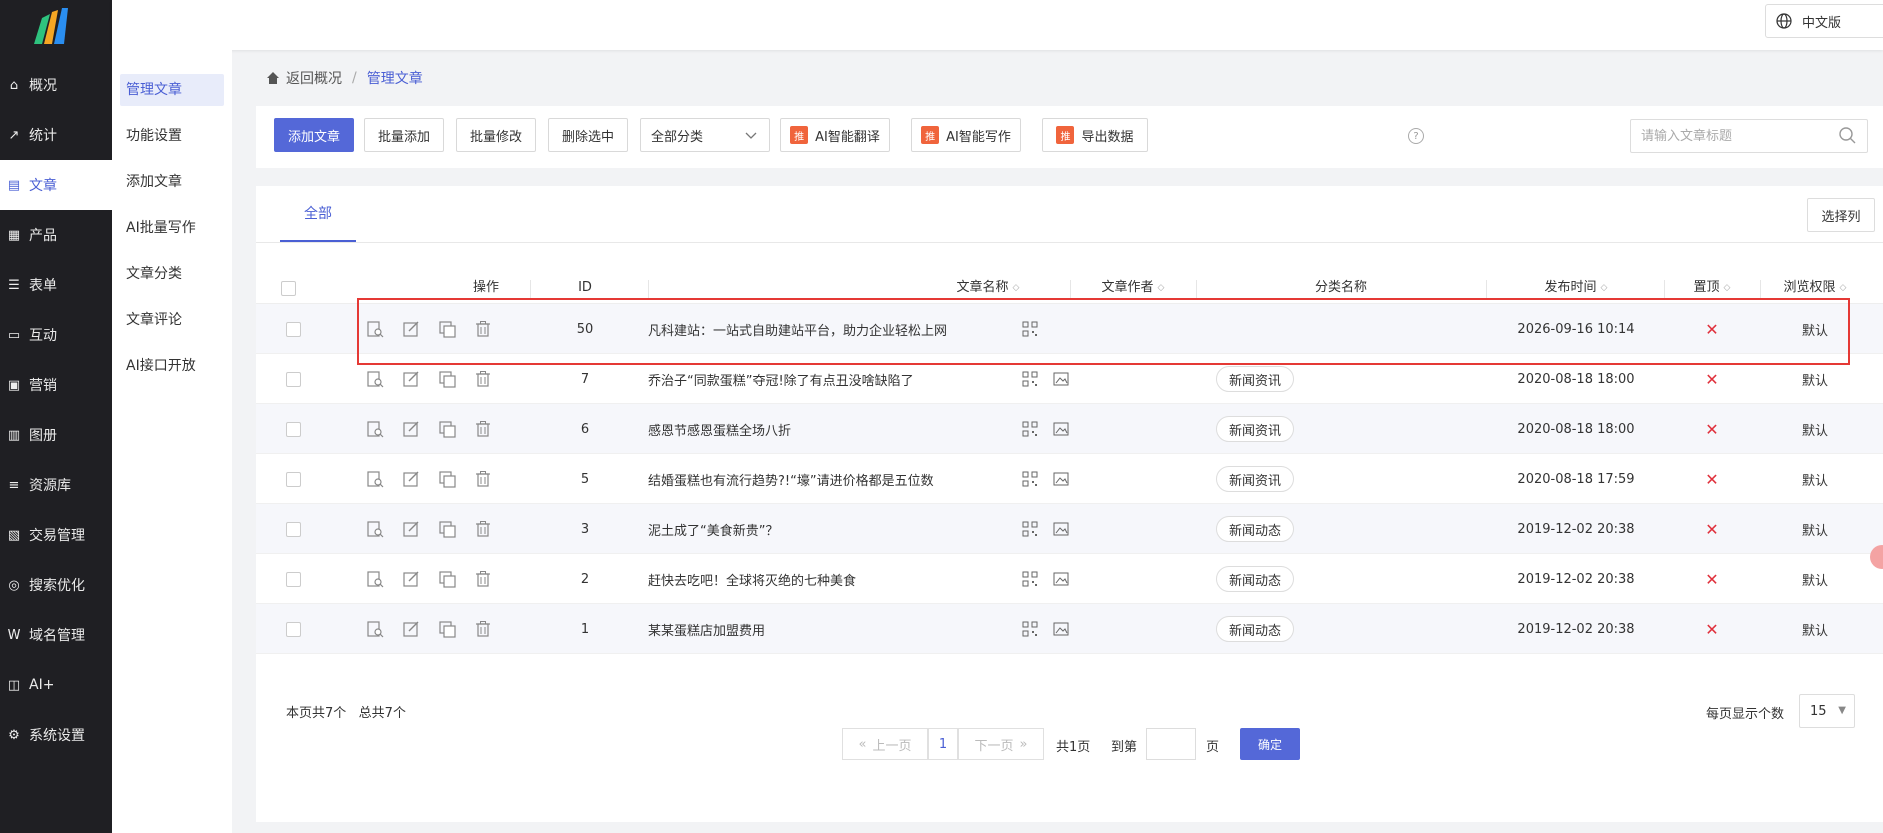  I want to click on row-title-link: 凡科建站：一站式自助建站平台，助力企业轻松上网, so click(828, 329).